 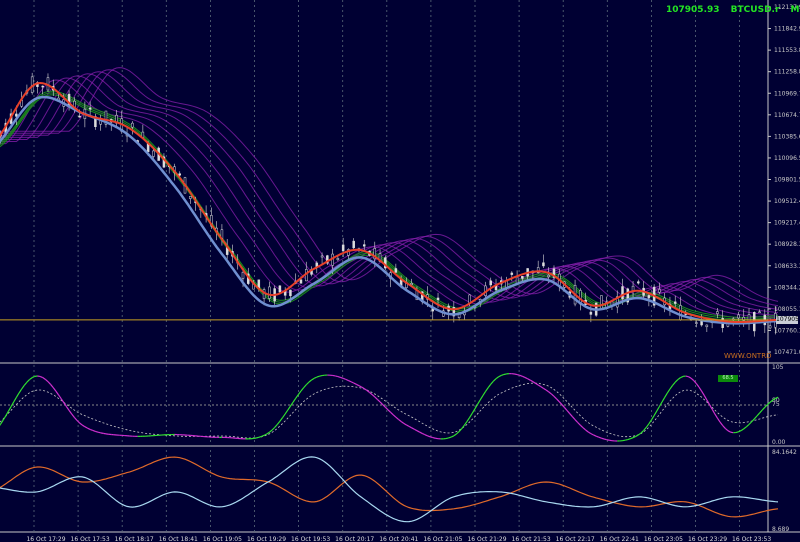 What do you see at coordinates (784, 452) in the screenshot?
I see `oscillator2-axis-label: 84.1642` at bounding box center [784, 452].